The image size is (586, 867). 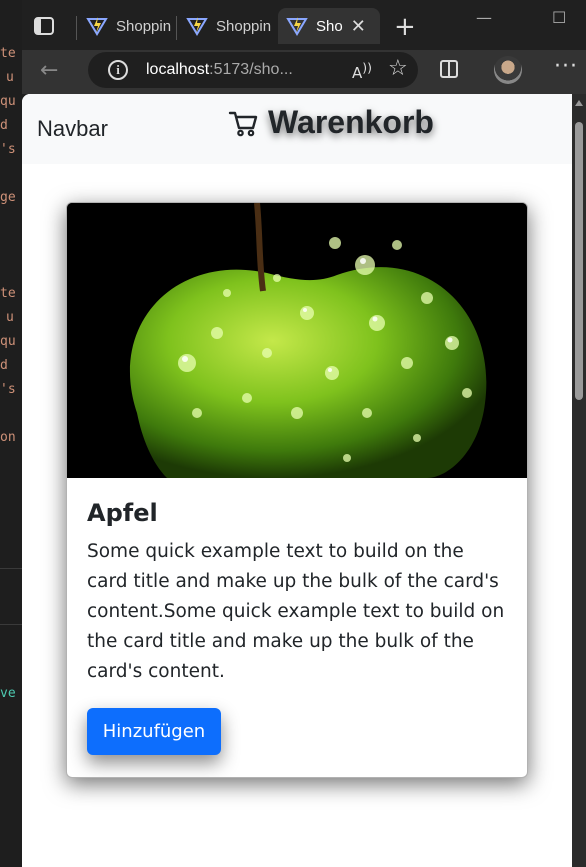 What do you see at coordinates (579, 480) in the screenshot?
I see `page-scrollbar` at bounding box center [579, 480].